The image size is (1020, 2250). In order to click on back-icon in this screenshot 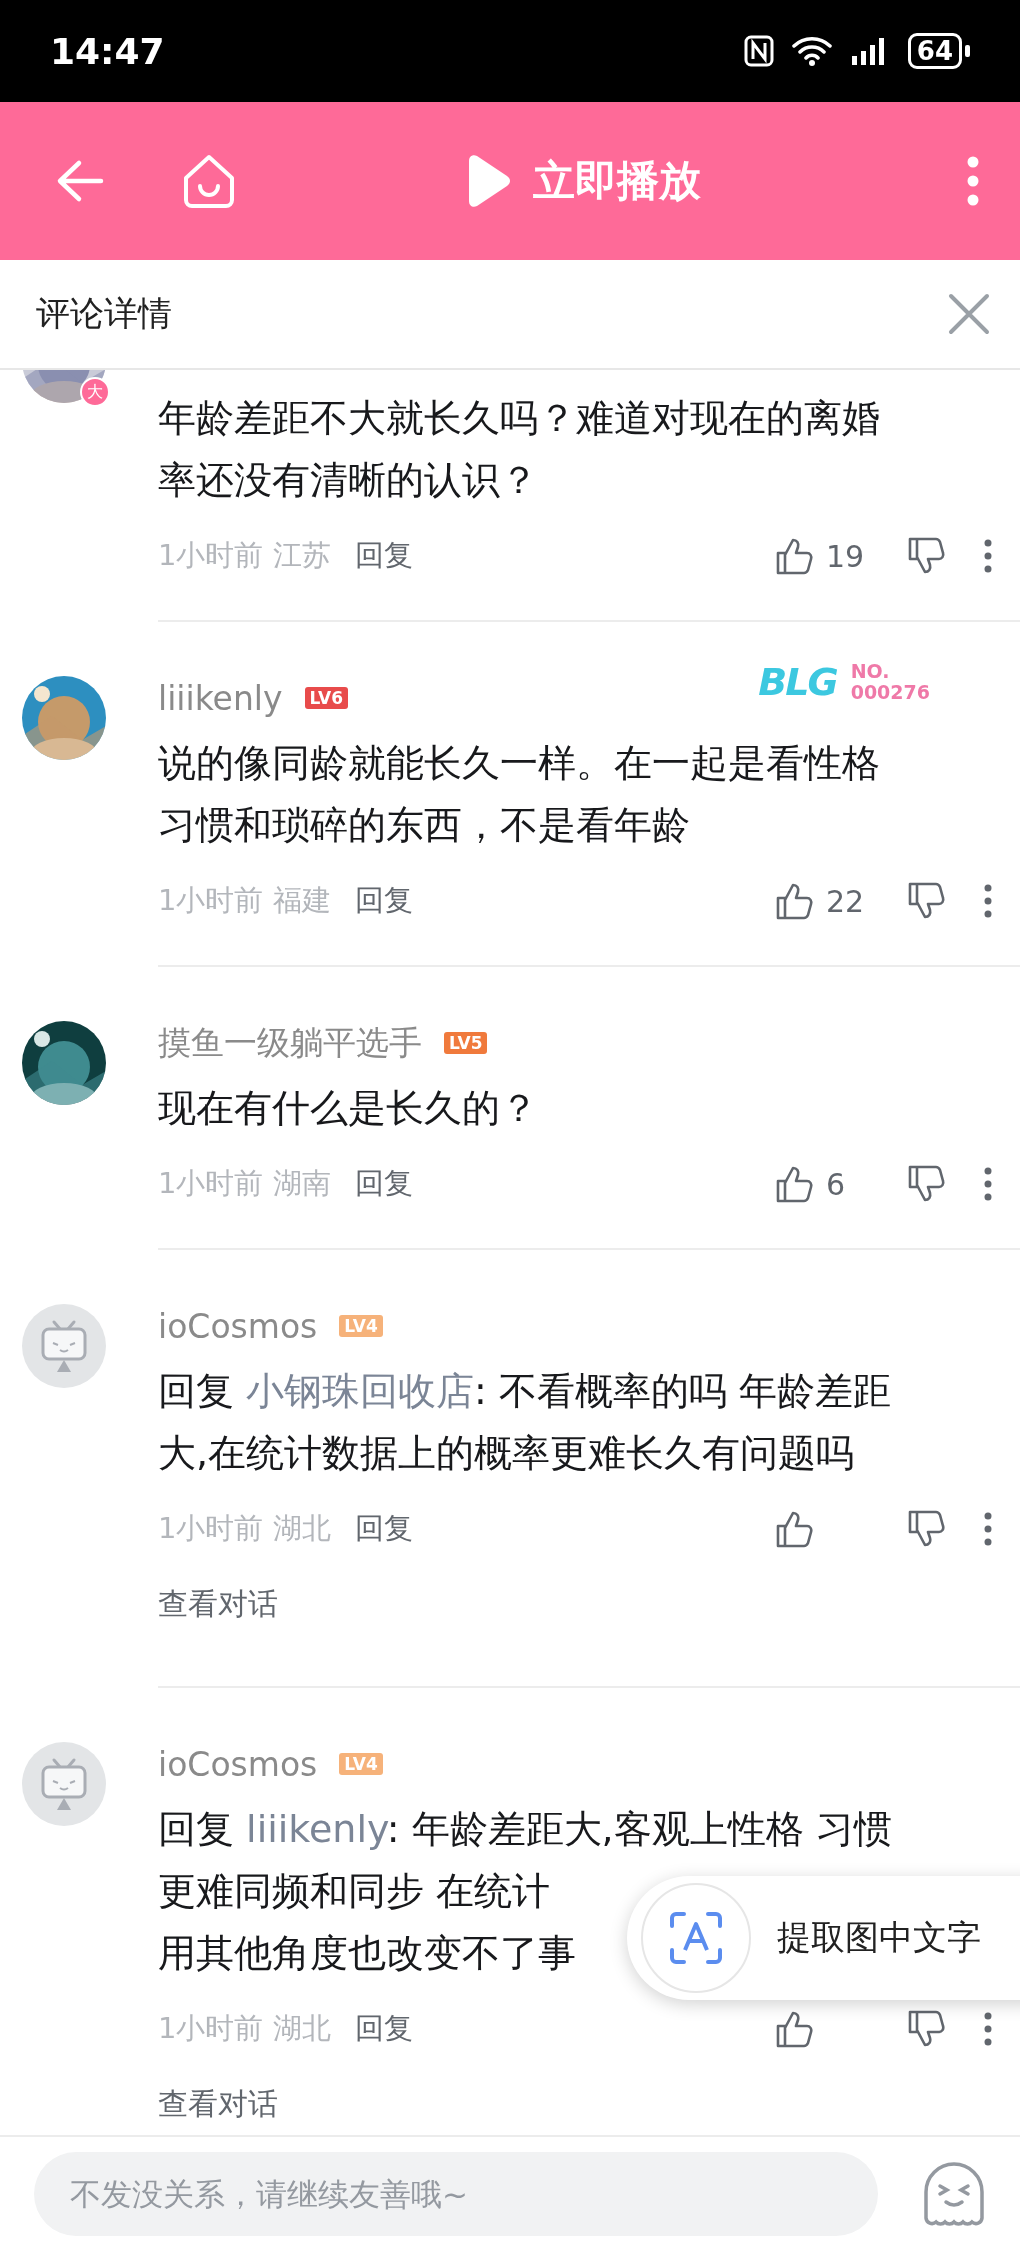, I will do `click(80, 181)`.